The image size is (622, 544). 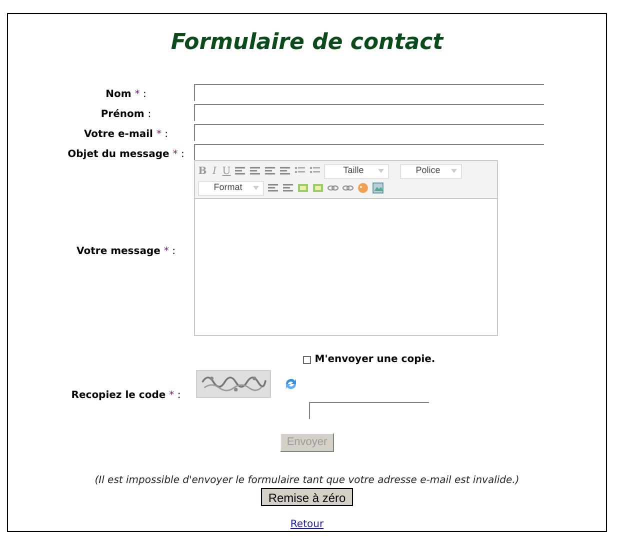 What do you see at coordinates (231, 188) in the screenshot?
I see `dropdown-select: Format` at bounding box center [231, 188].